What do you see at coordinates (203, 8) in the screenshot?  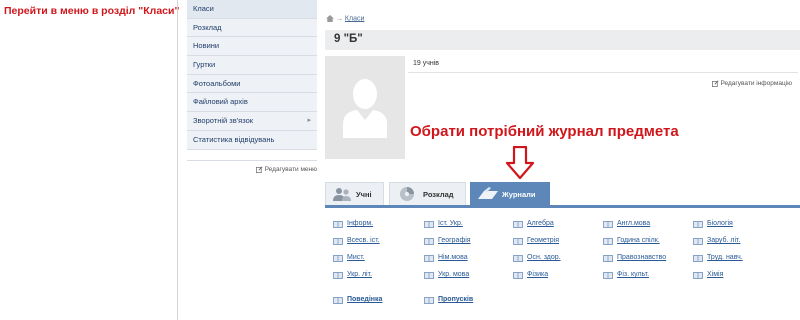 I see `sidebar-item-label: Класи` at bounding box center [203, 8].